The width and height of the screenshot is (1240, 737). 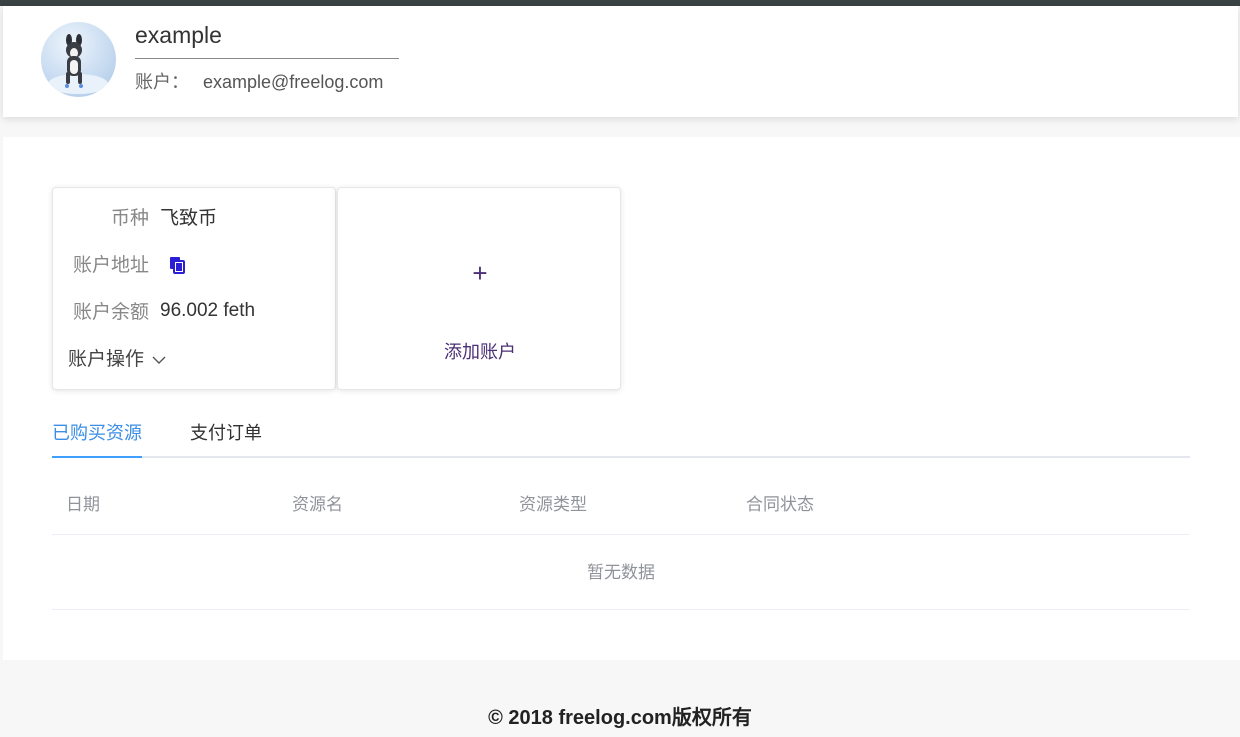 What do you see at coordinates (97, 437) in the screenshot?
I see `tab-purchased-resources: 已购买资源` at bounding box center [97, 437].